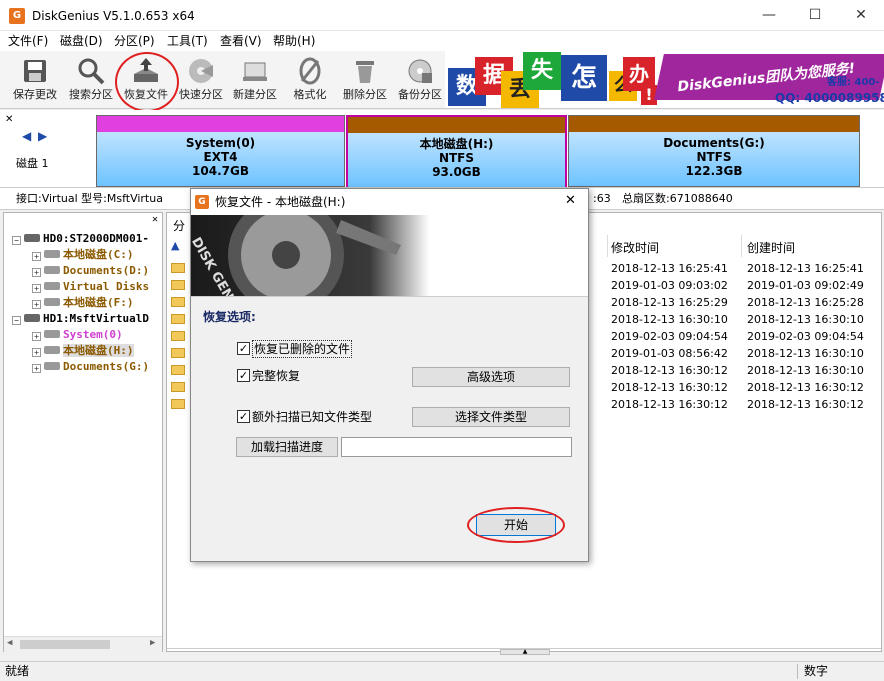 This screenshot has height=681, width=884. Describe the element at coordinates (187, 41) in the screenshot. I see `menu-tools: 工具(T)` at that location.